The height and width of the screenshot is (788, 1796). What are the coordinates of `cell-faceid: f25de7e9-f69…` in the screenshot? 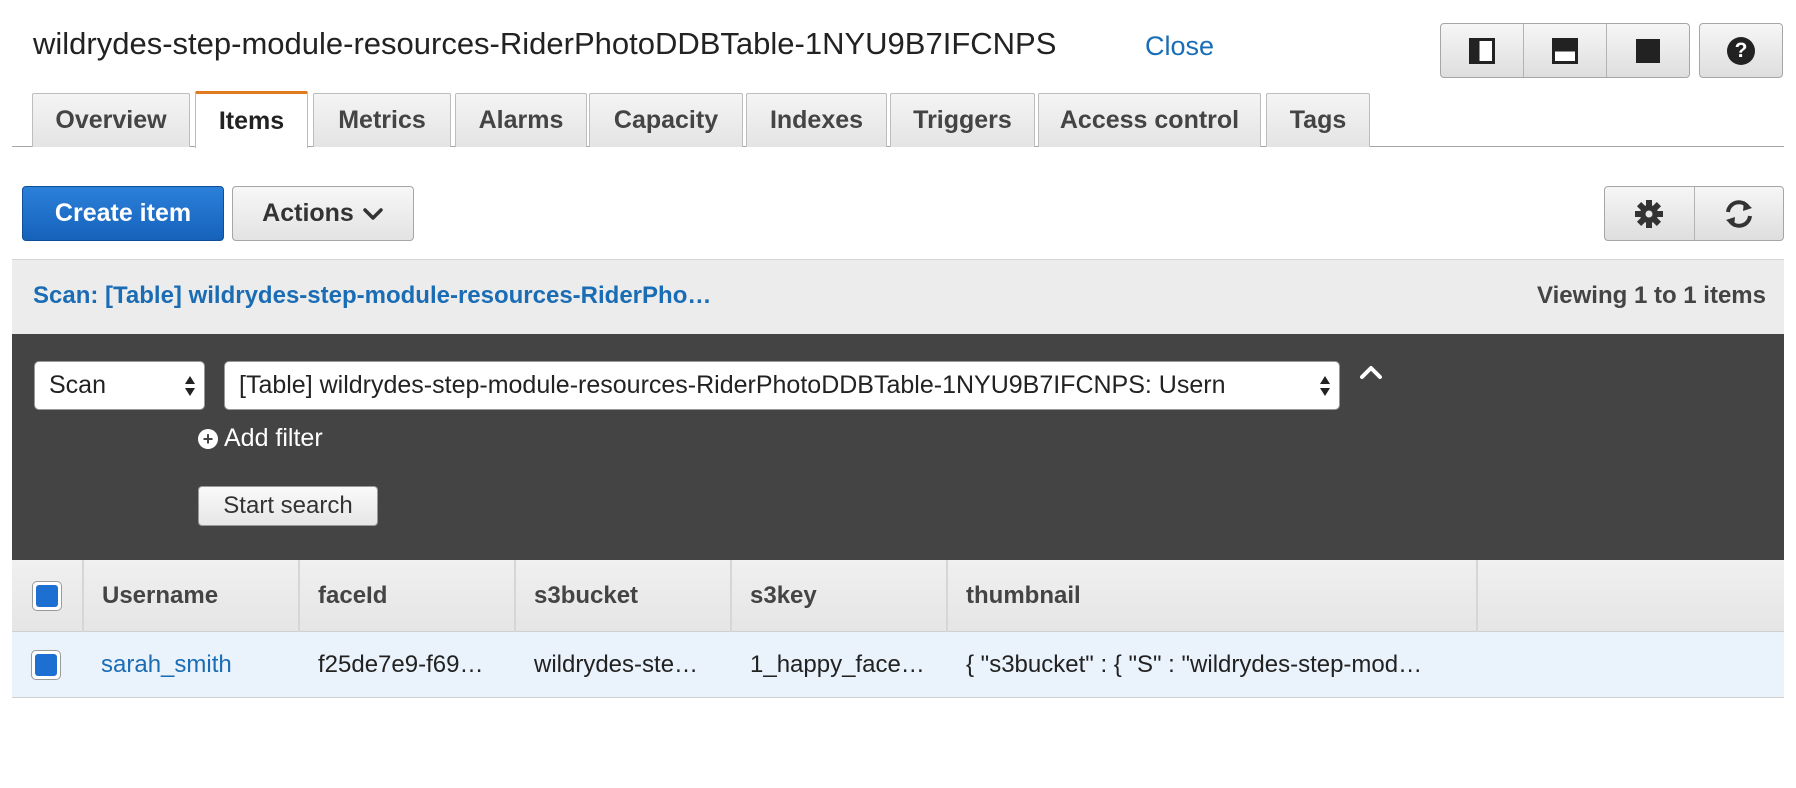 It's located at (401, 664).